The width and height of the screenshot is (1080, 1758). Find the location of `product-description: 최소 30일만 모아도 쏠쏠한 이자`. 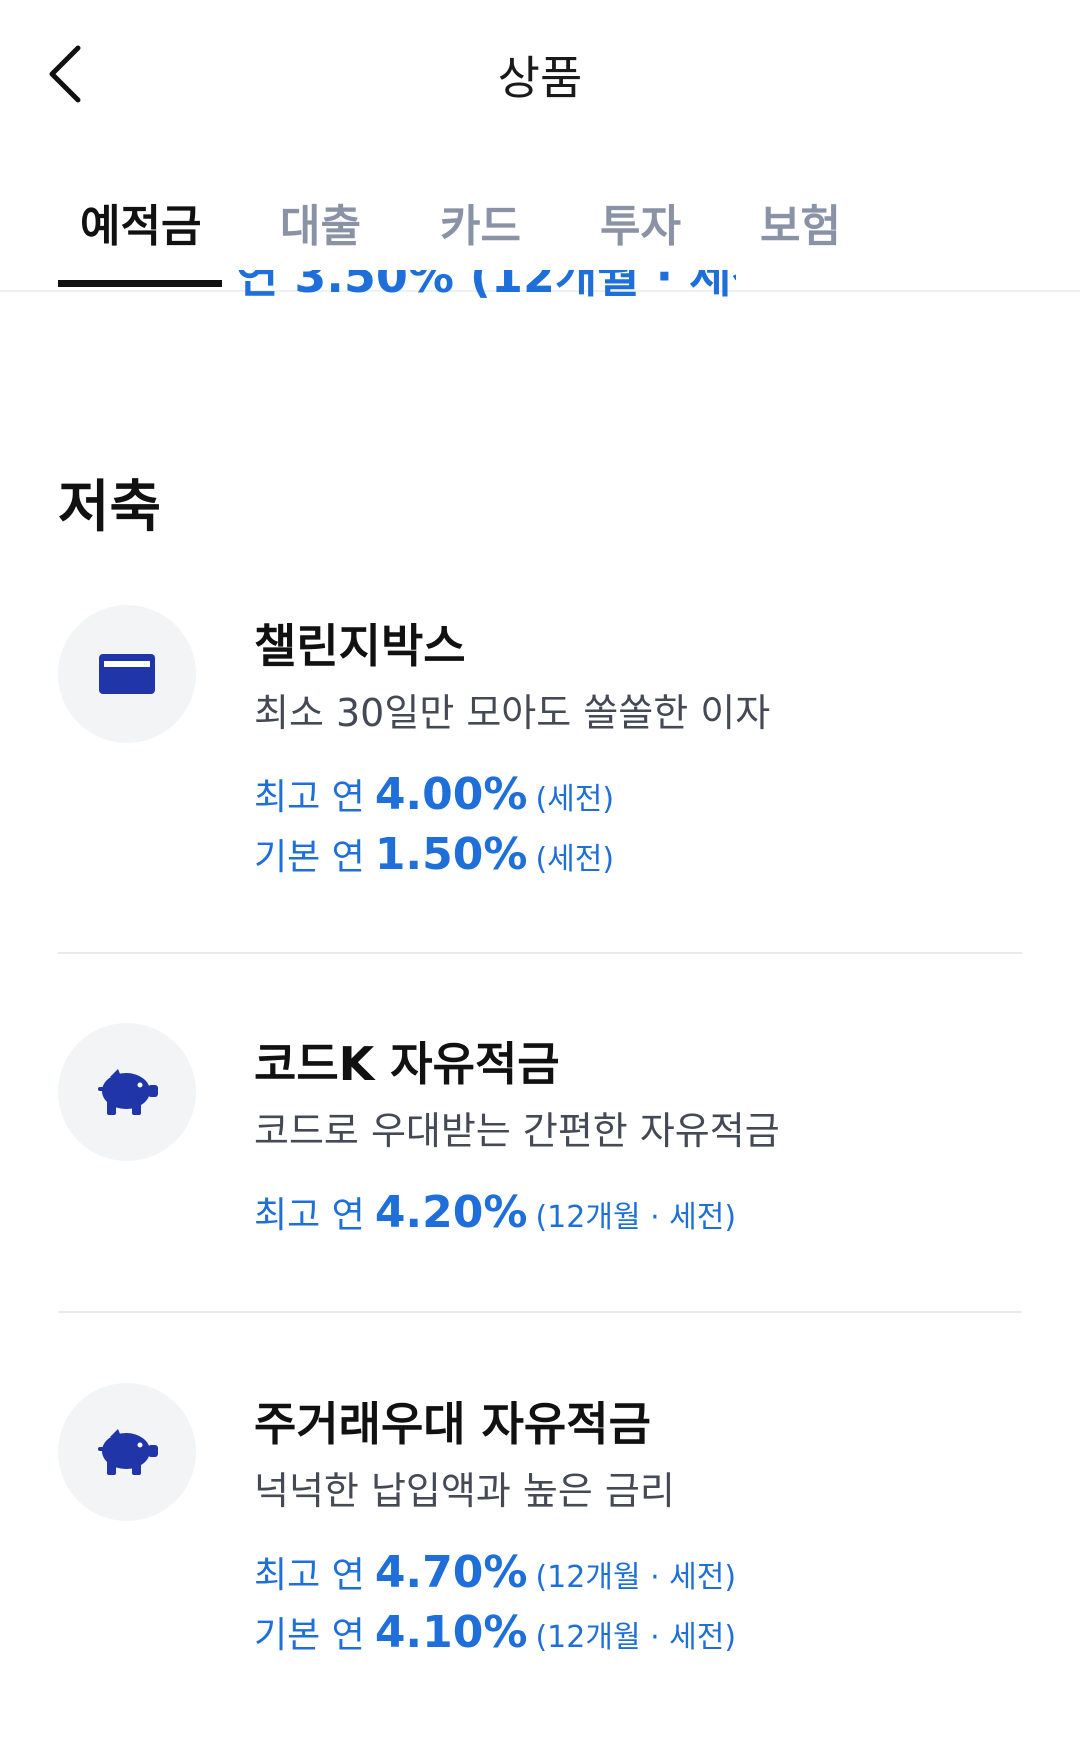

product-description: 최소 30일만 모아도 쏠쏠한 이자 is located at coordinates (512, 713).